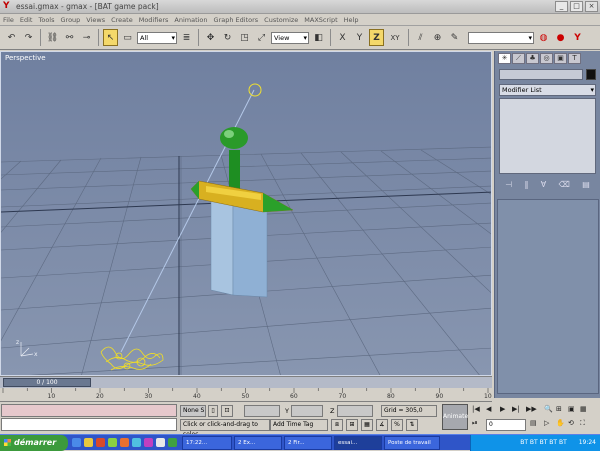  I want to click on time-slider-thumb: 0 / 100, so click(47, 382).